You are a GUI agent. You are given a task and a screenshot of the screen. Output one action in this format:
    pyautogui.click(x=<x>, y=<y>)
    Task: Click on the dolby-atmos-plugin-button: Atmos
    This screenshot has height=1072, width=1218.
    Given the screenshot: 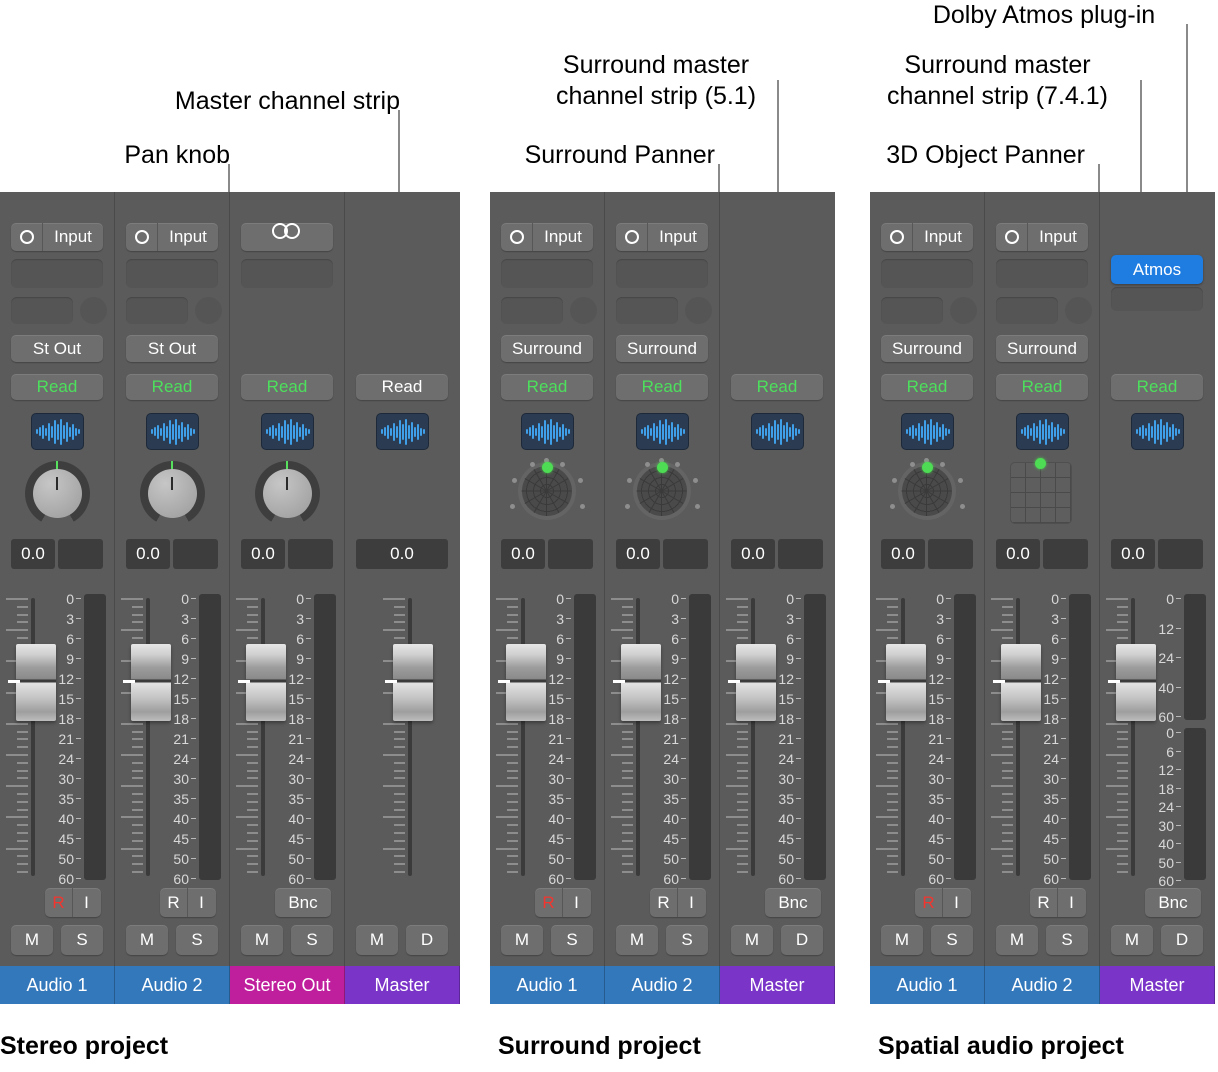 What is the action you would take?
    pyautogui.click(x=1157, y=269)
    